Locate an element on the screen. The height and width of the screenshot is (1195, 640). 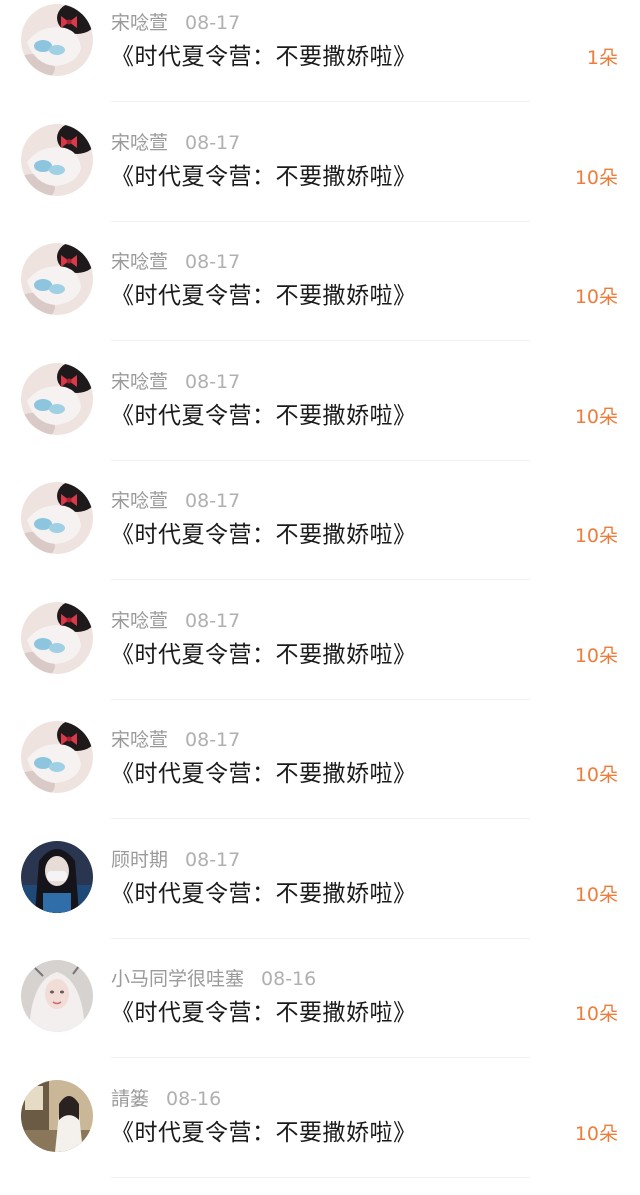
list-item: 小马同学很哇塞 08-16 《时代夏令营：不要撒娇啦》 10朵 is located at coordinates (320, 1016).